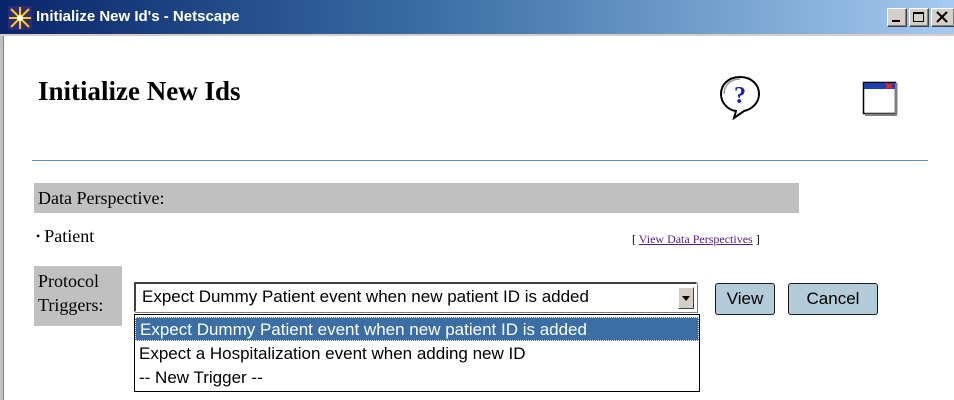  I want to click on data-perspective-label: Data Perspective:, so click(101, 198).